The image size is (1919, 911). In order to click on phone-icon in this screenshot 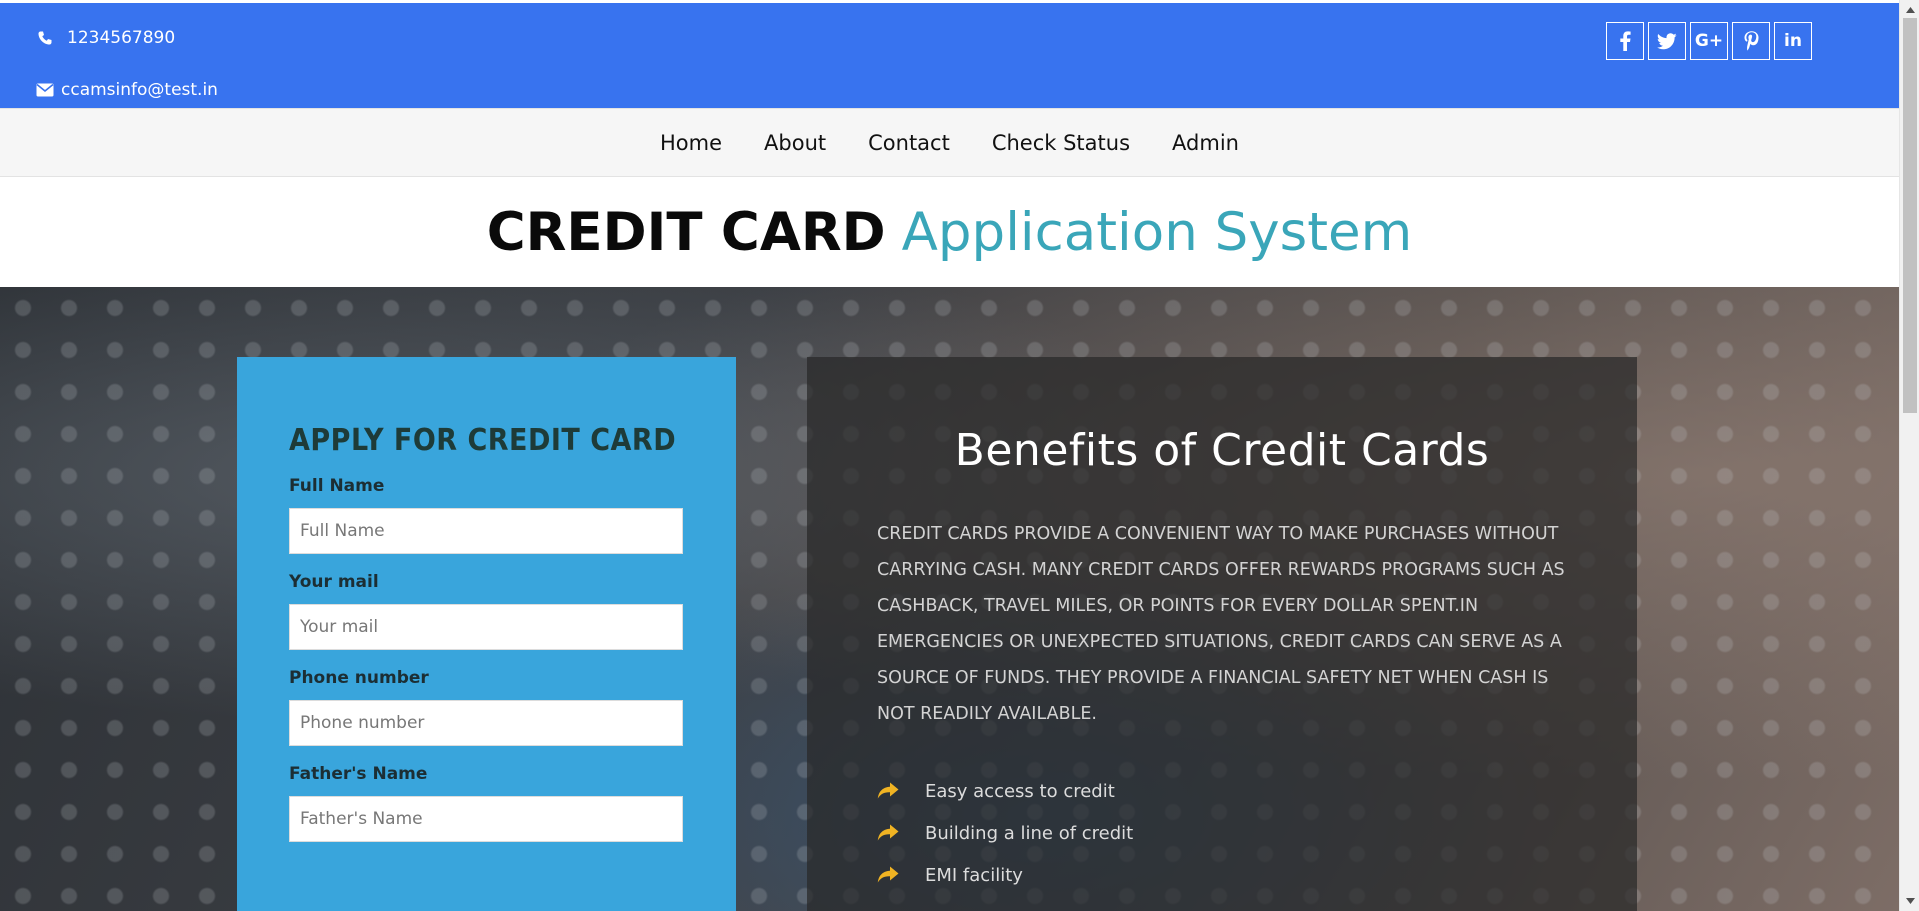, I will do `click(45, 38)`.